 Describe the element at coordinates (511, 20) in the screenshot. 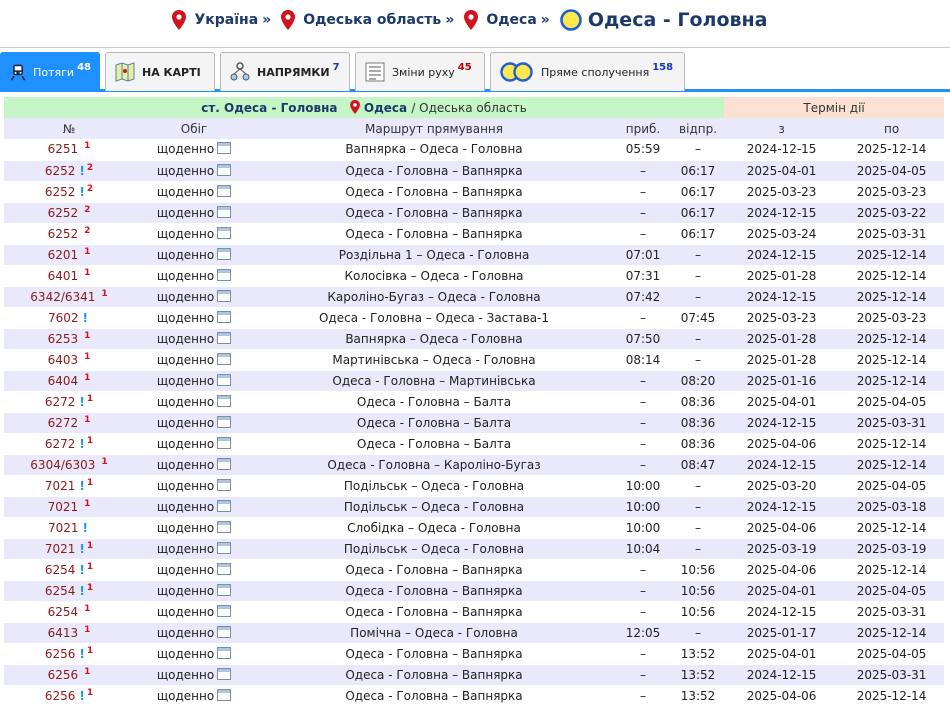

I see `breadcrumb-link: Одеса` at that location.